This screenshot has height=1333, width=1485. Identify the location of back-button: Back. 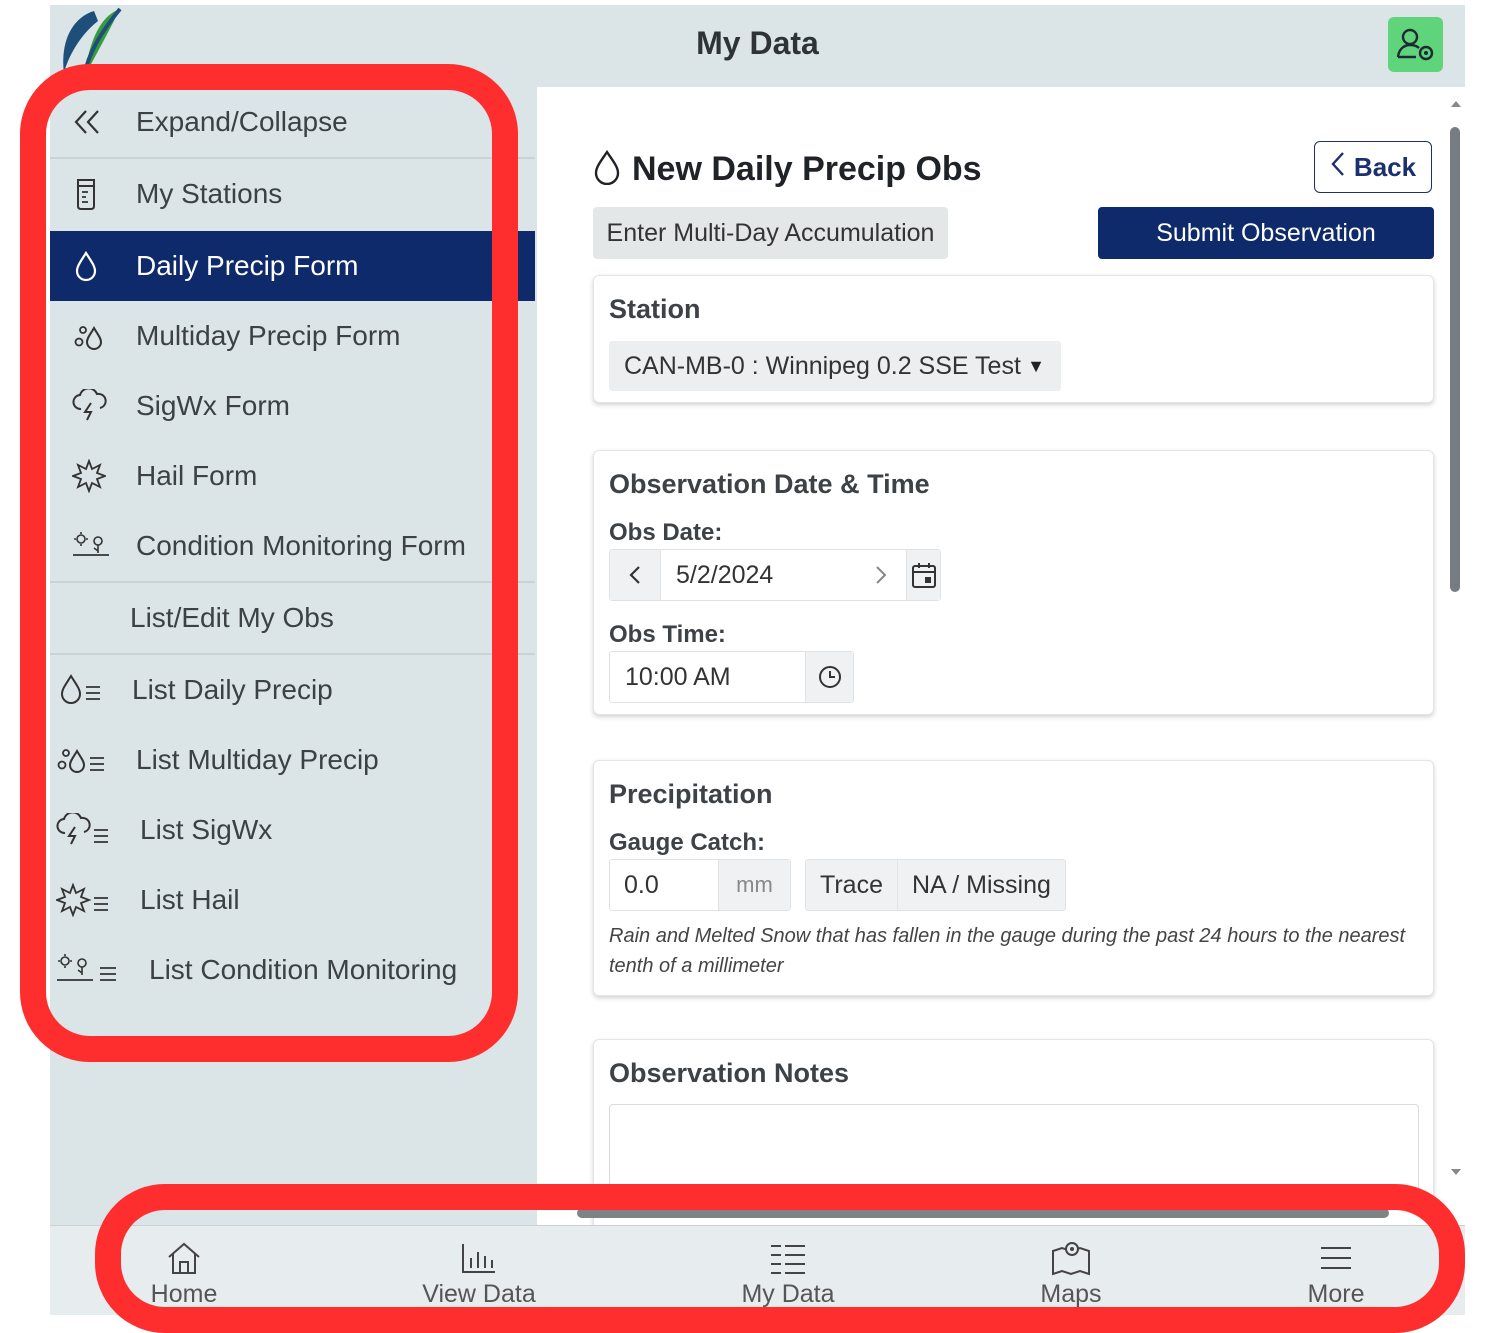
(1373, 167).